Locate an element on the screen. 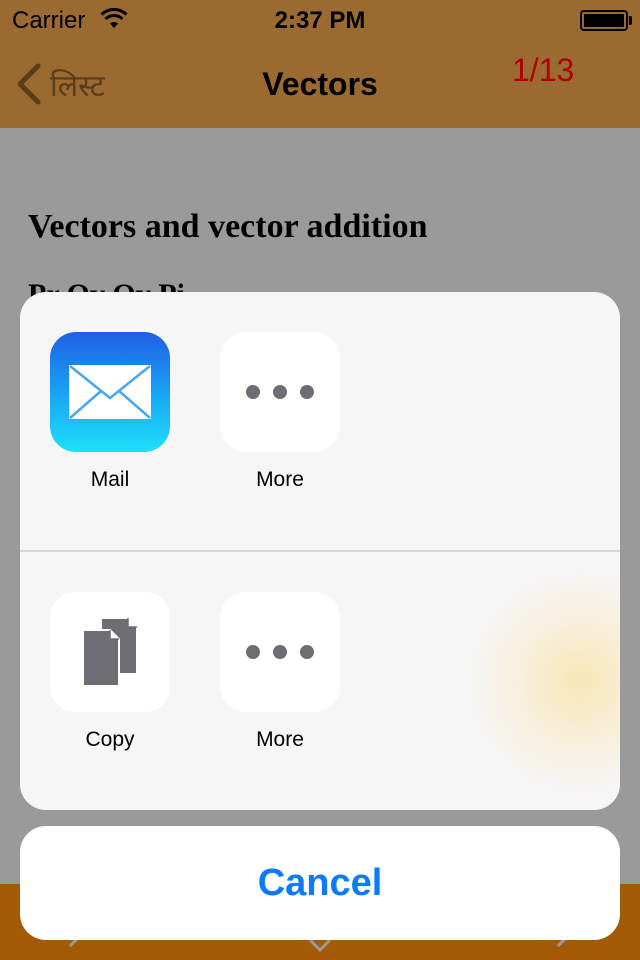  cancel-button: Cancel is located at coordinates (320, 883).